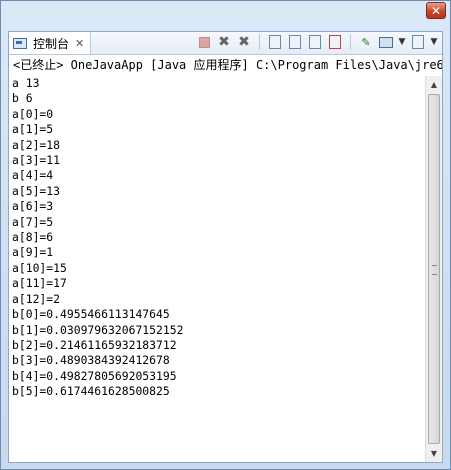  What do you see at coordinates (244, 42) in the screenshot?
I see `remove-all-icon: ✖` at bounding box center [244, 42].